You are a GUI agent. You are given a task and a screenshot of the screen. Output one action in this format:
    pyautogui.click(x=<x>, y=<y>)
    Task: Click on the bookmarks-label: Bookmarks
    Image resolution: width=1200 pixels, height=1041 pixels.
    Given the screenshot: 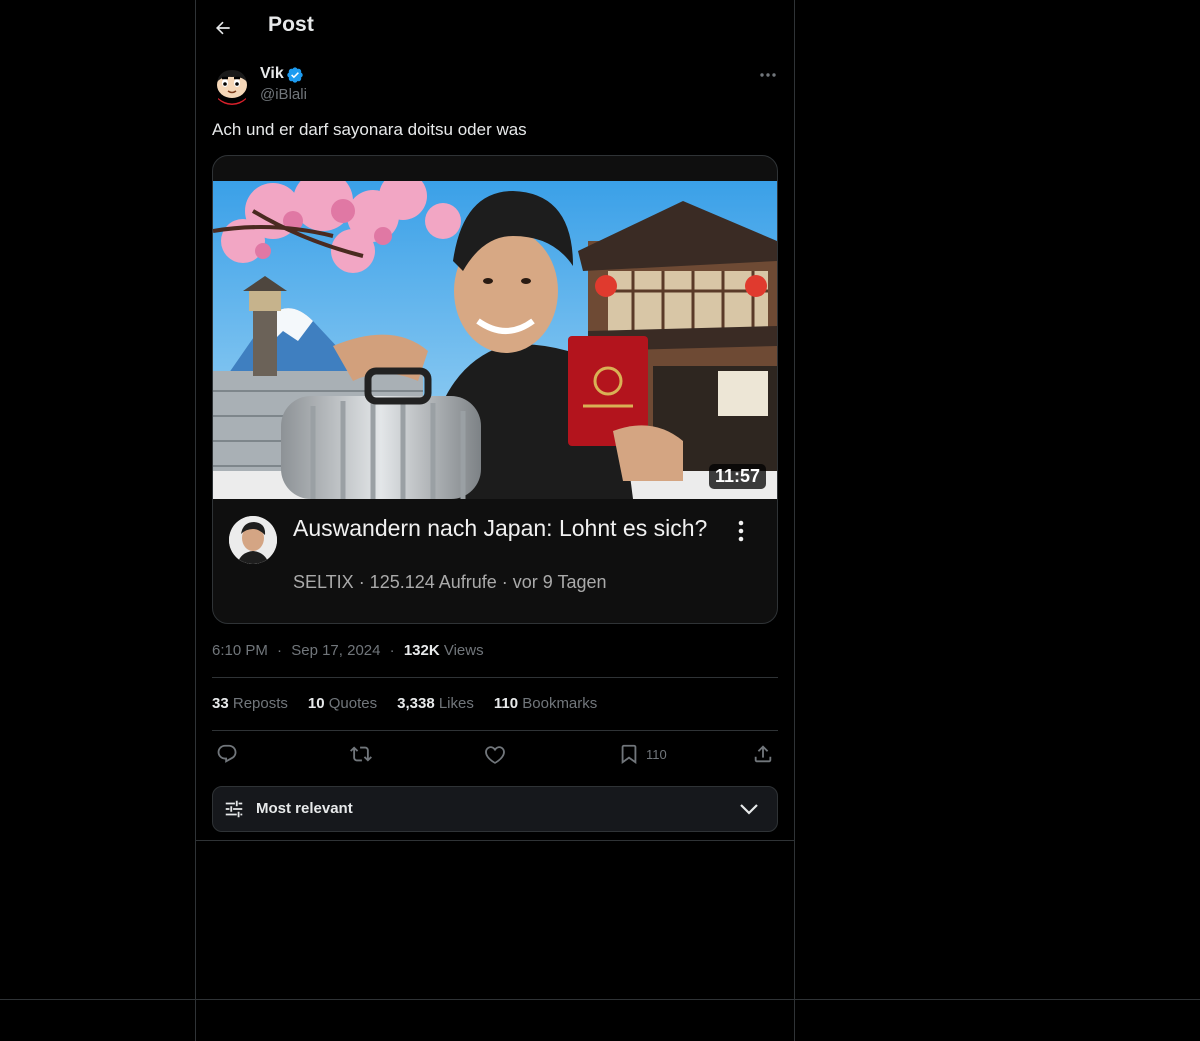 What is the action you would take?
    pyautogui.click(x=560, y=703)
    